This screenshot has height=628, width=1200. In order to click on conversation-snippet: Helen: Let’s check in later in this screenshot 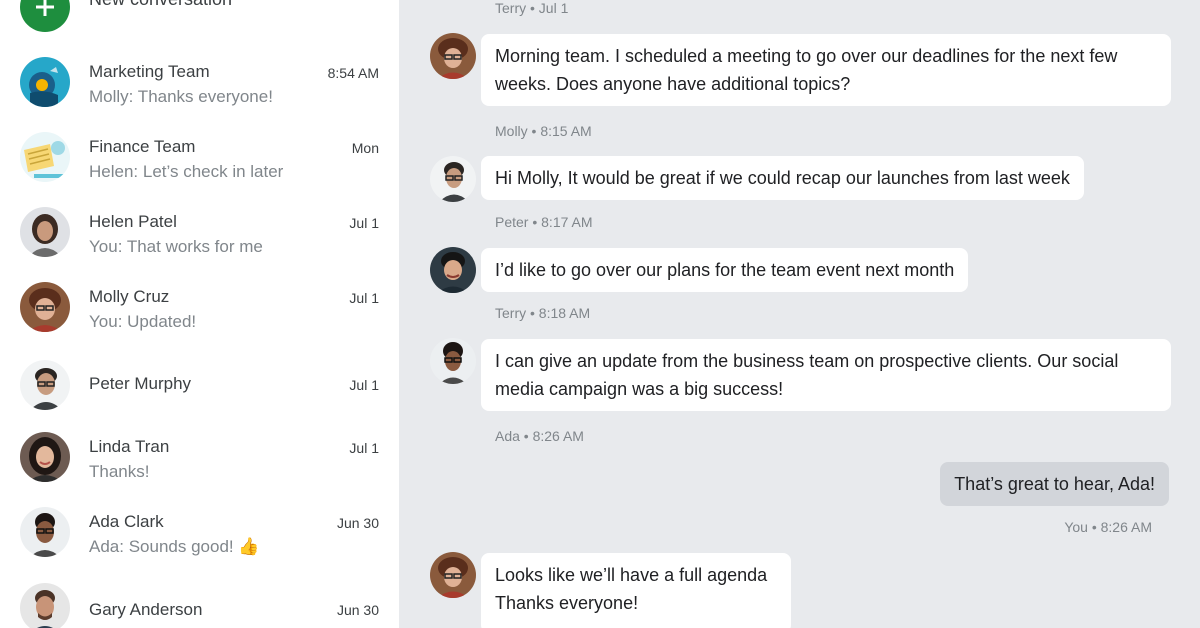, I will do `click(186, 171)`.